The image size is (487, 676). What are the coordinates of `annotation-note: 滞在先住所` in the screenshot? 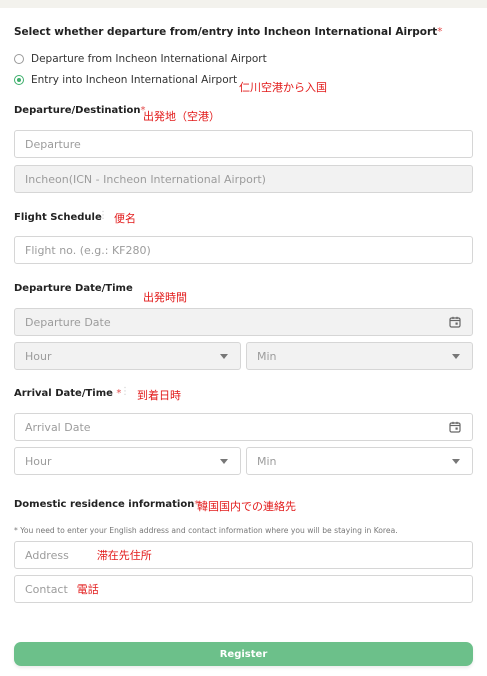 It's located at (124, 555).